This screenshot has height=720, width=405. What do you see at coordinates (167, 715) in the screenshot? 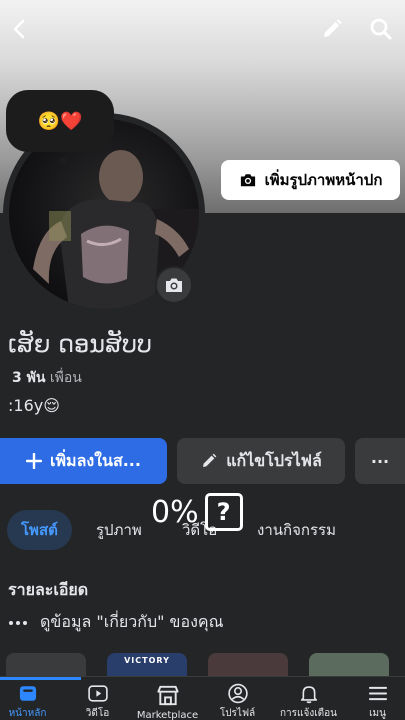
I see `nav-marketplace-label: Marketplace` at bounding box center [167, 715].